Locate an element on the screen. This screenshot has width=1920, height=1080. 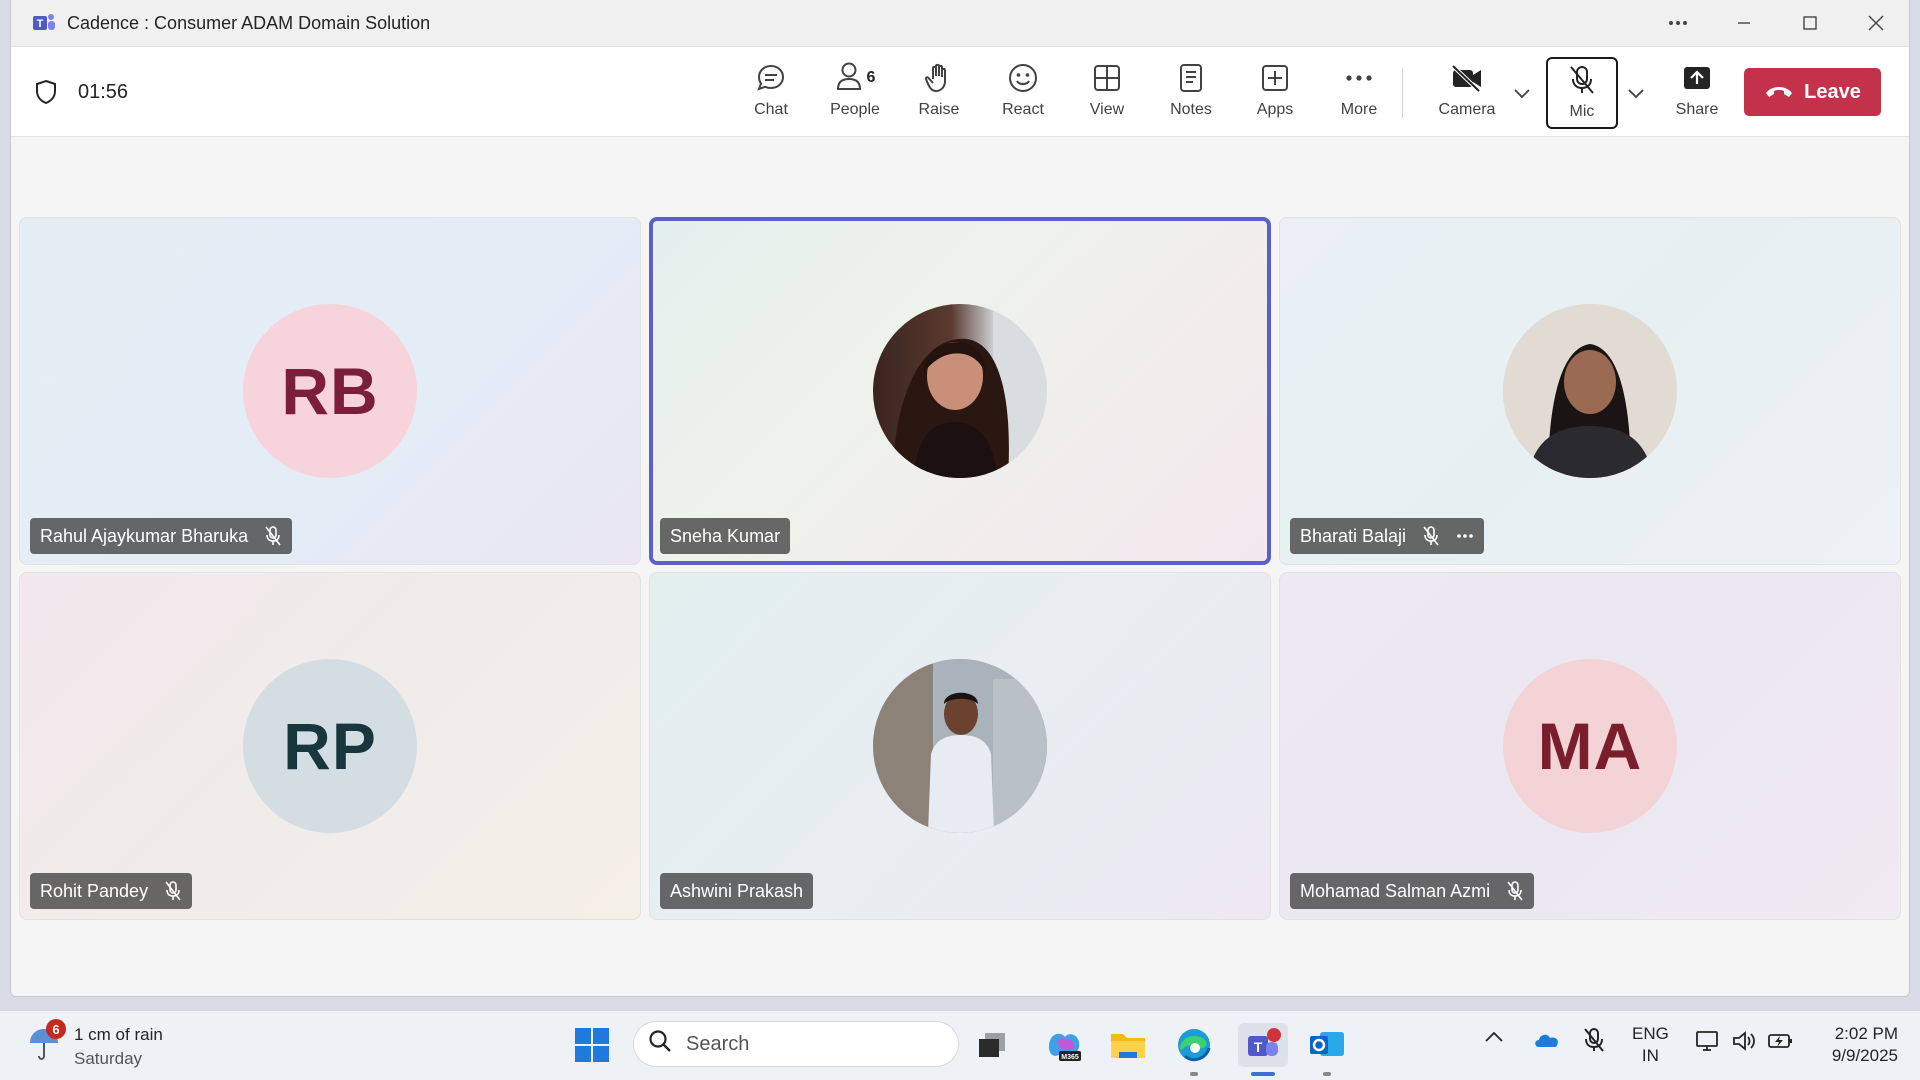
teams-logo-icon: T is located at coordinates (44, 23).